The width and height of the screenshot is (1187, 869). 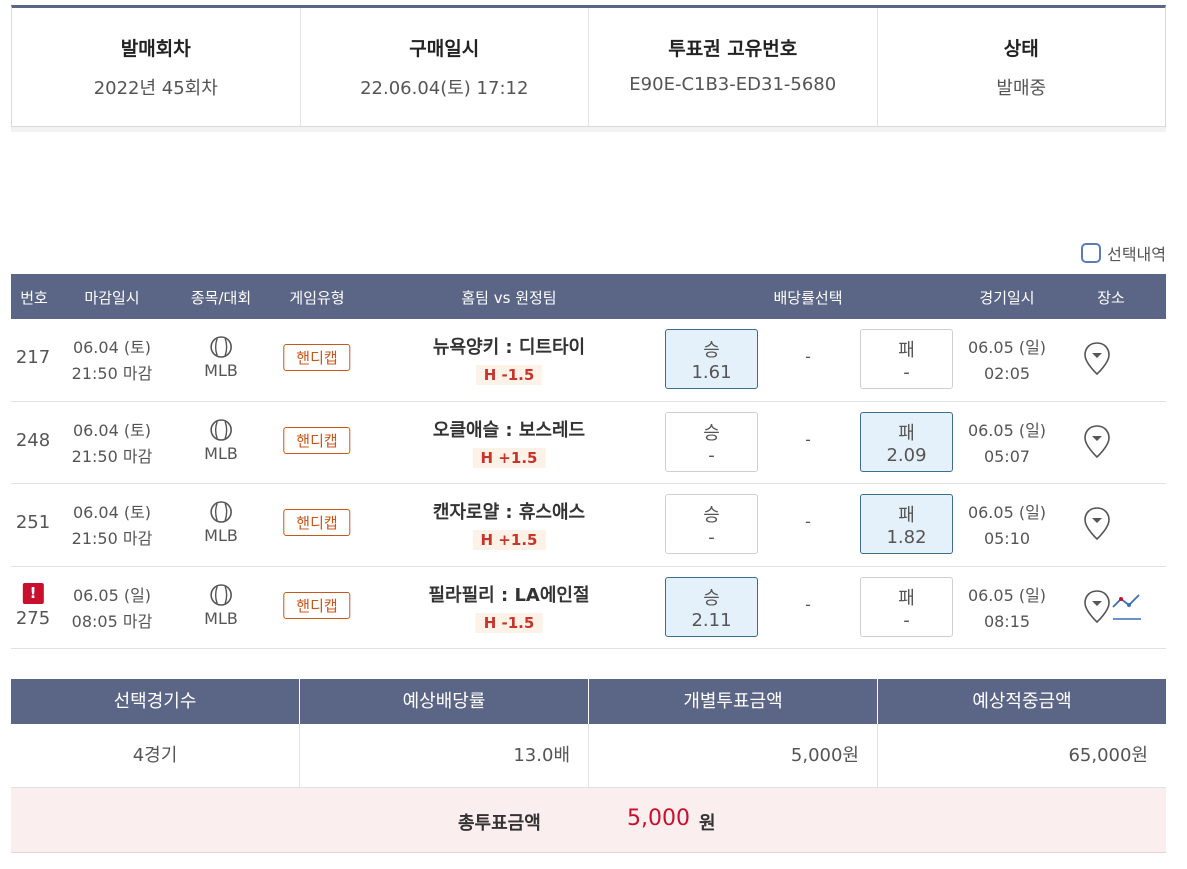 I want to click on game-time: 05:07, so click(x=1007, y=456).